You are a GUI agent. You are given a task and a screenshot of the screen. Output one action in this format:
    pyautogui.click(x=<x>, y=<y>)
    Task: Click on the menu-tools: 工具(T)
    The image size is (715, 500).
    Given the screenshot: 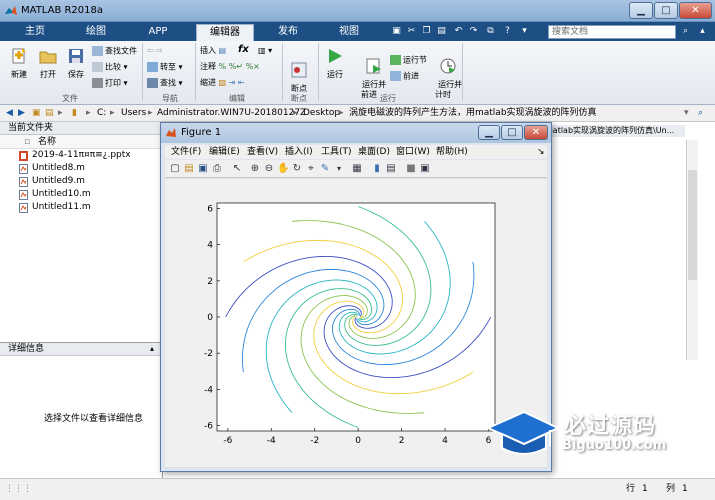 What is the action you would take?
    pyautogui.click(x=336, y=152)
    